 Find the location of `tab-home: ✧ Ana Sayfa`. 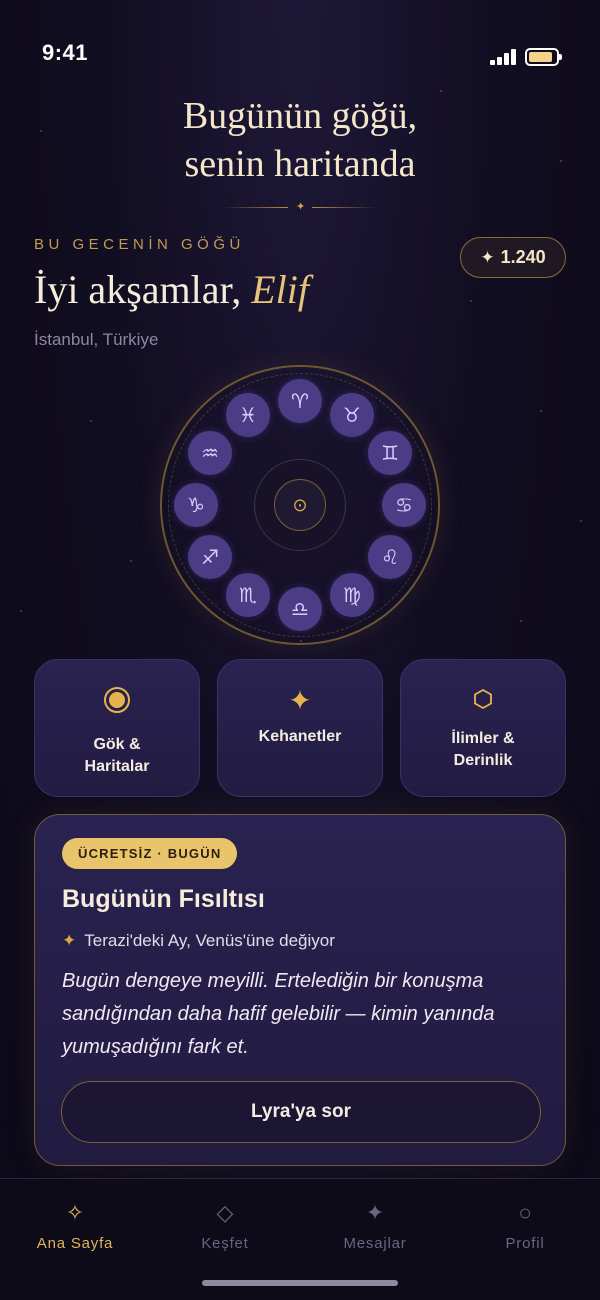

tab-home: ✧ Ana Sayfa is located at coordinates (75, 1225).